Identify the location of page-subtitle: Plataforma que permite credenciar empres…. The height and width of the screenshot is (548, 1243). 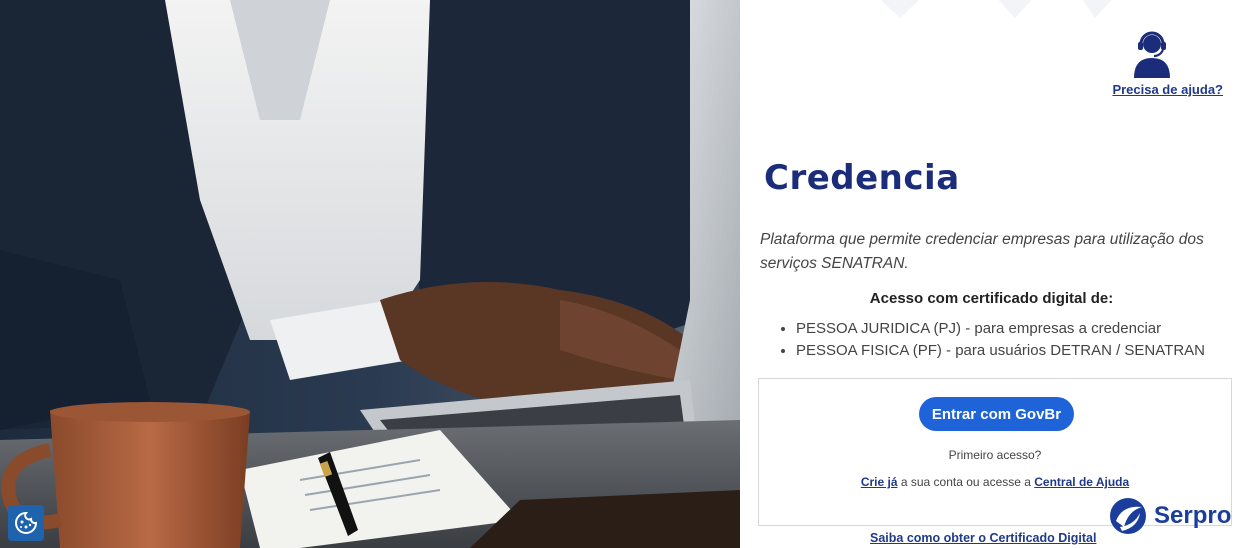
(982, 251).